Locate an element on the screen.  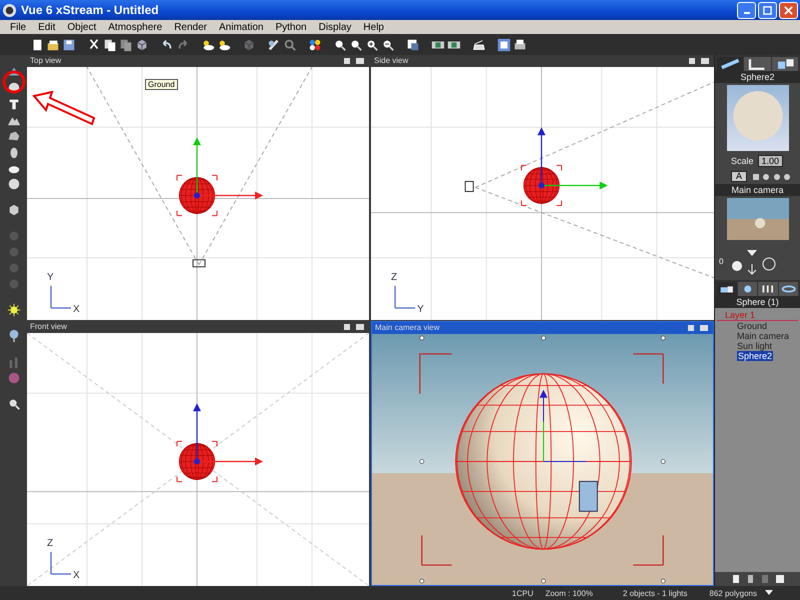
cpu-status: 1CPU is located at coordinates (523, 593).